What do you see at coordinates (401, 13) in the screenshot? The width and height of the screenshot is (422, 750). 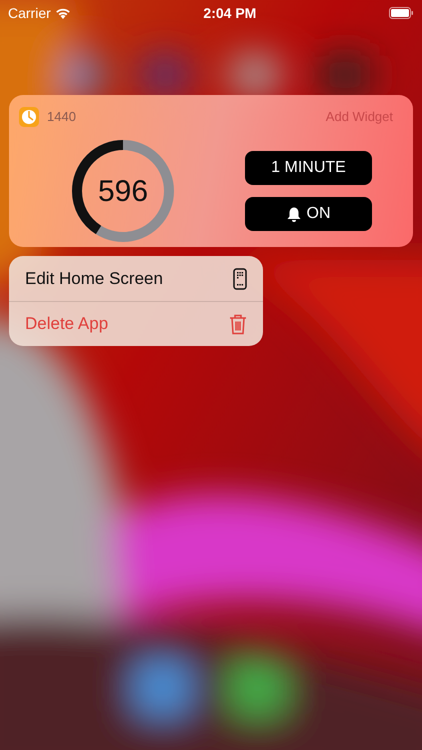 I see `battery-icon` at bounding box center [401, 13].